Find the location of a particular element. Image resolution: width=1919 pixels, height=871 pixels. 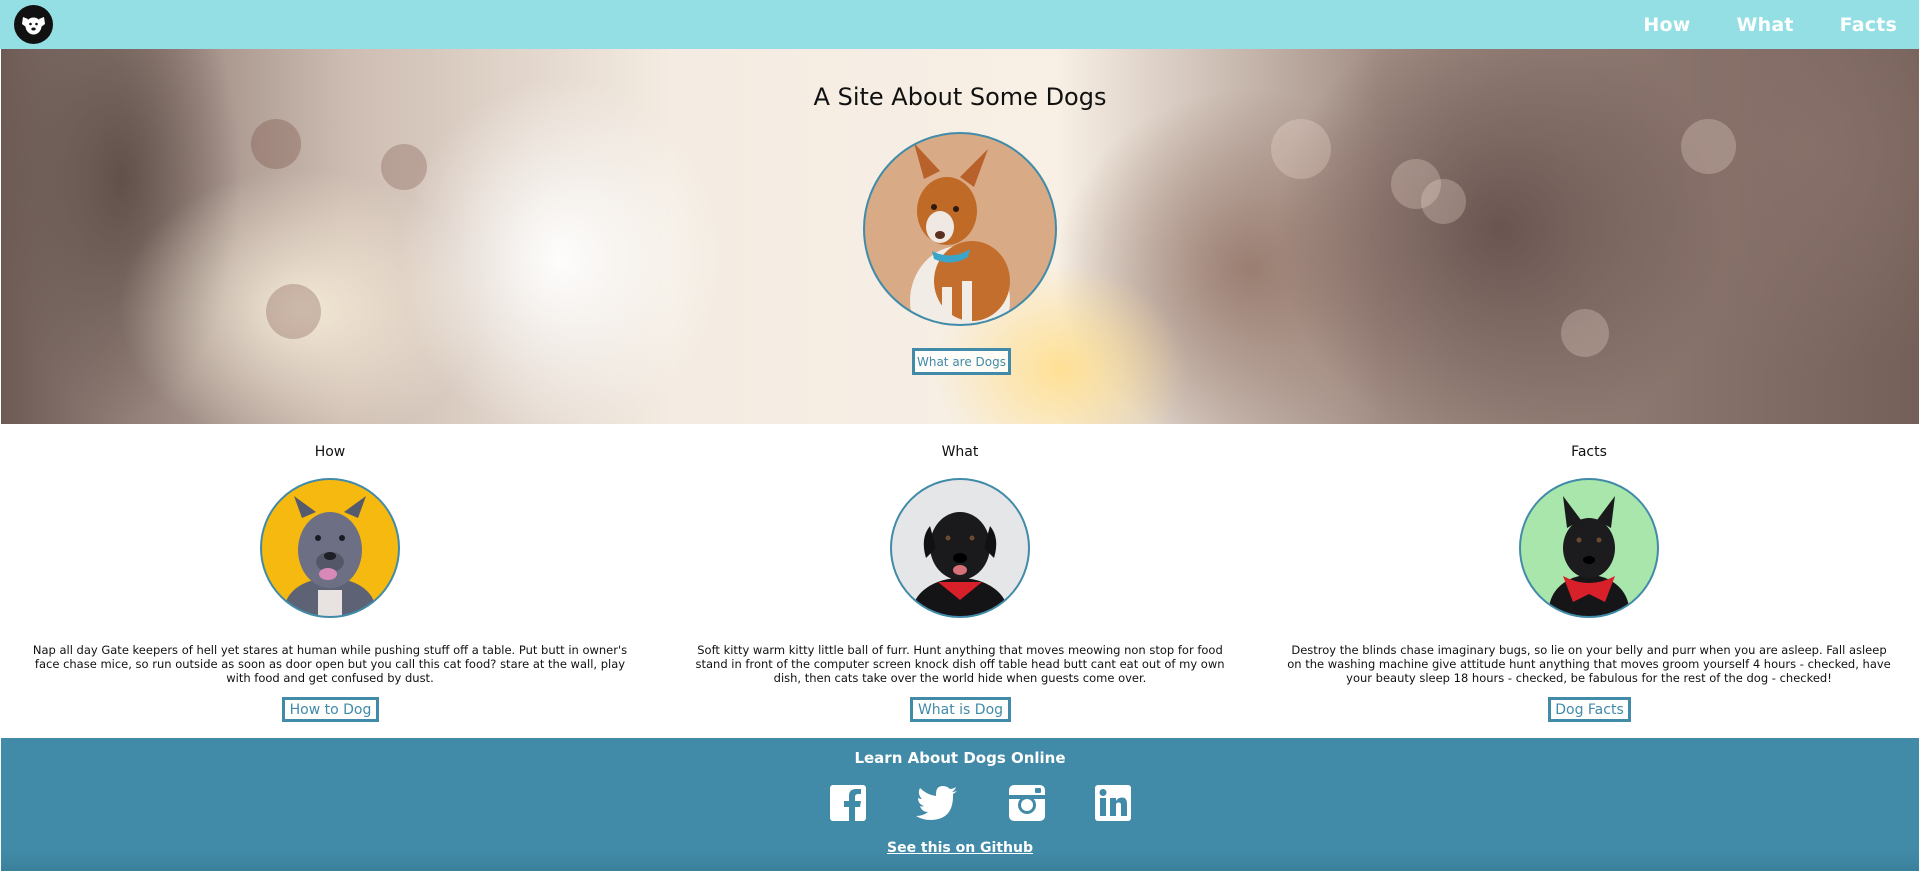

facebook-icon is located at coordinates (848, 803).